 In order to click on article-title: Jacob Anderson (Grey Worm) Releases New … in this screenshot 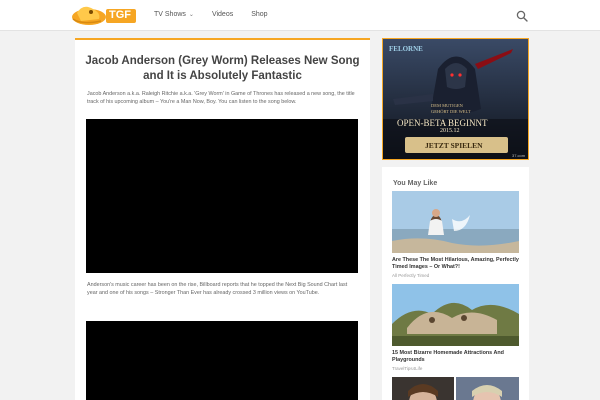, I will do `click(222, 68)`.